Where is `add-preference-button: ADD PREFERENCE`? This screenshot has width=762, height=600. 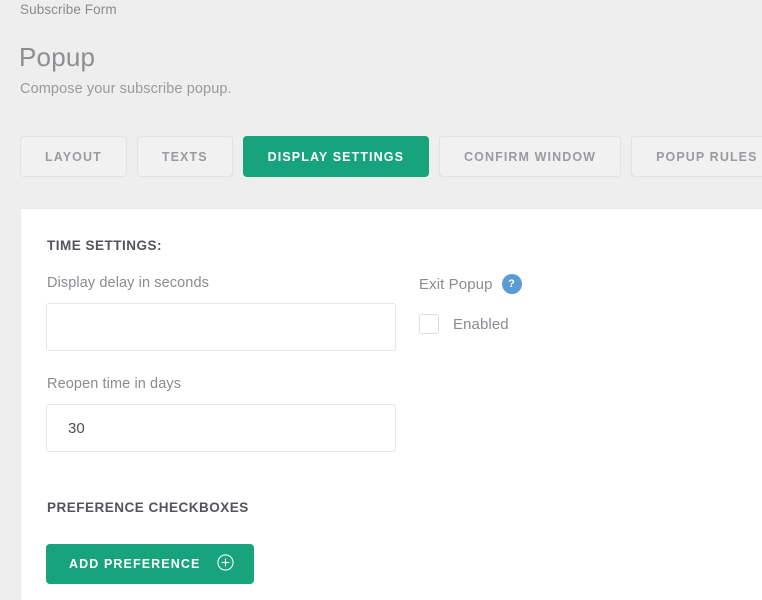
add-preference-button: ADD PREFERENCE is located at coordinates (150, 564).